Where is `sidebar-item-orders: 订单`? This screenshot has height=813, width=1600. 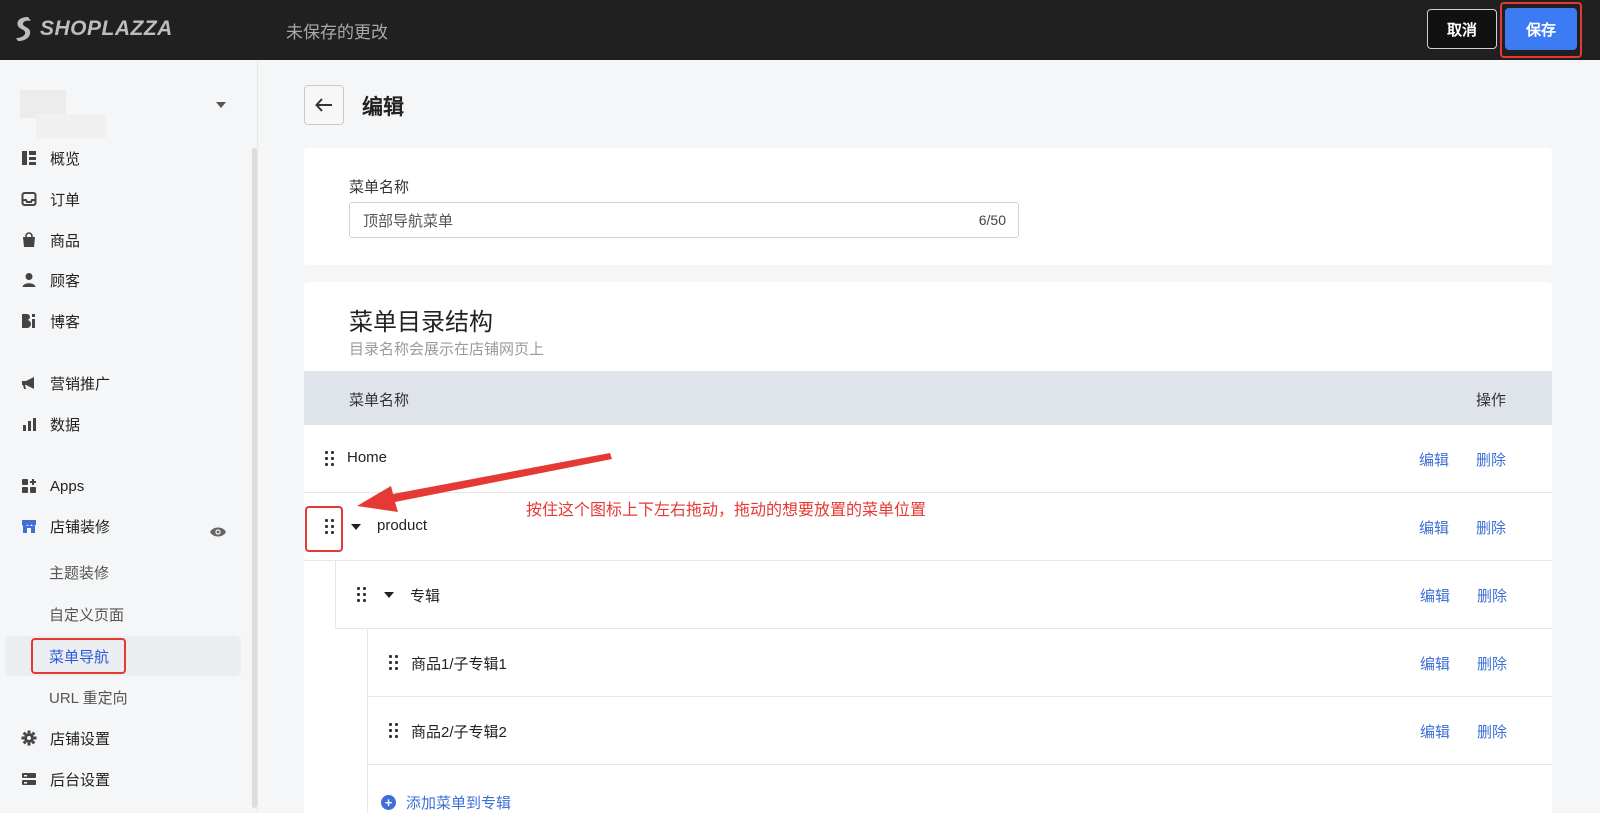
sidebar-item-orders: 订单 is located at coordinates (50, 199).